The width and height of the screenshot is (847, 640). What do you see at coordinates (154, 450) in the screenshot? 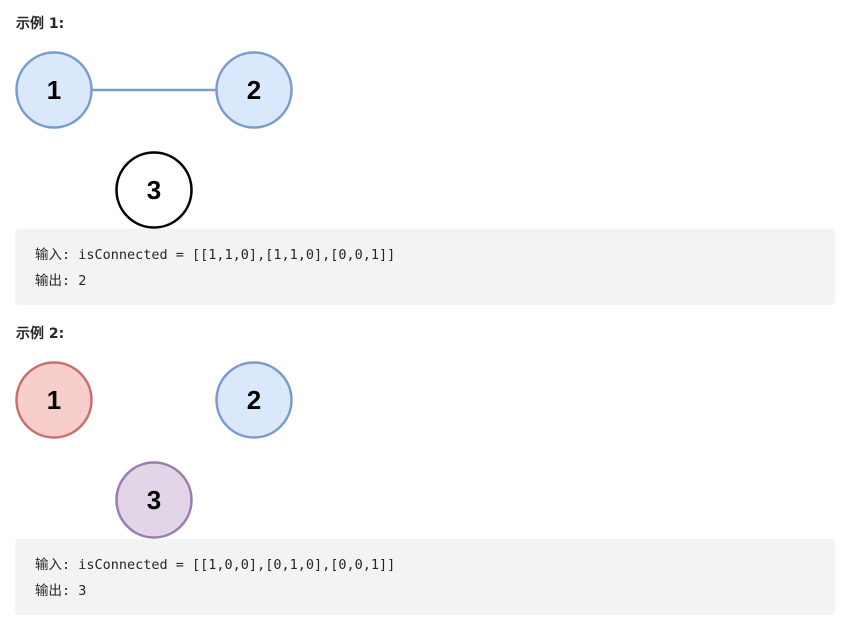
I see `example-2-graph: 1 2 3` at bounding box center [154, 450].